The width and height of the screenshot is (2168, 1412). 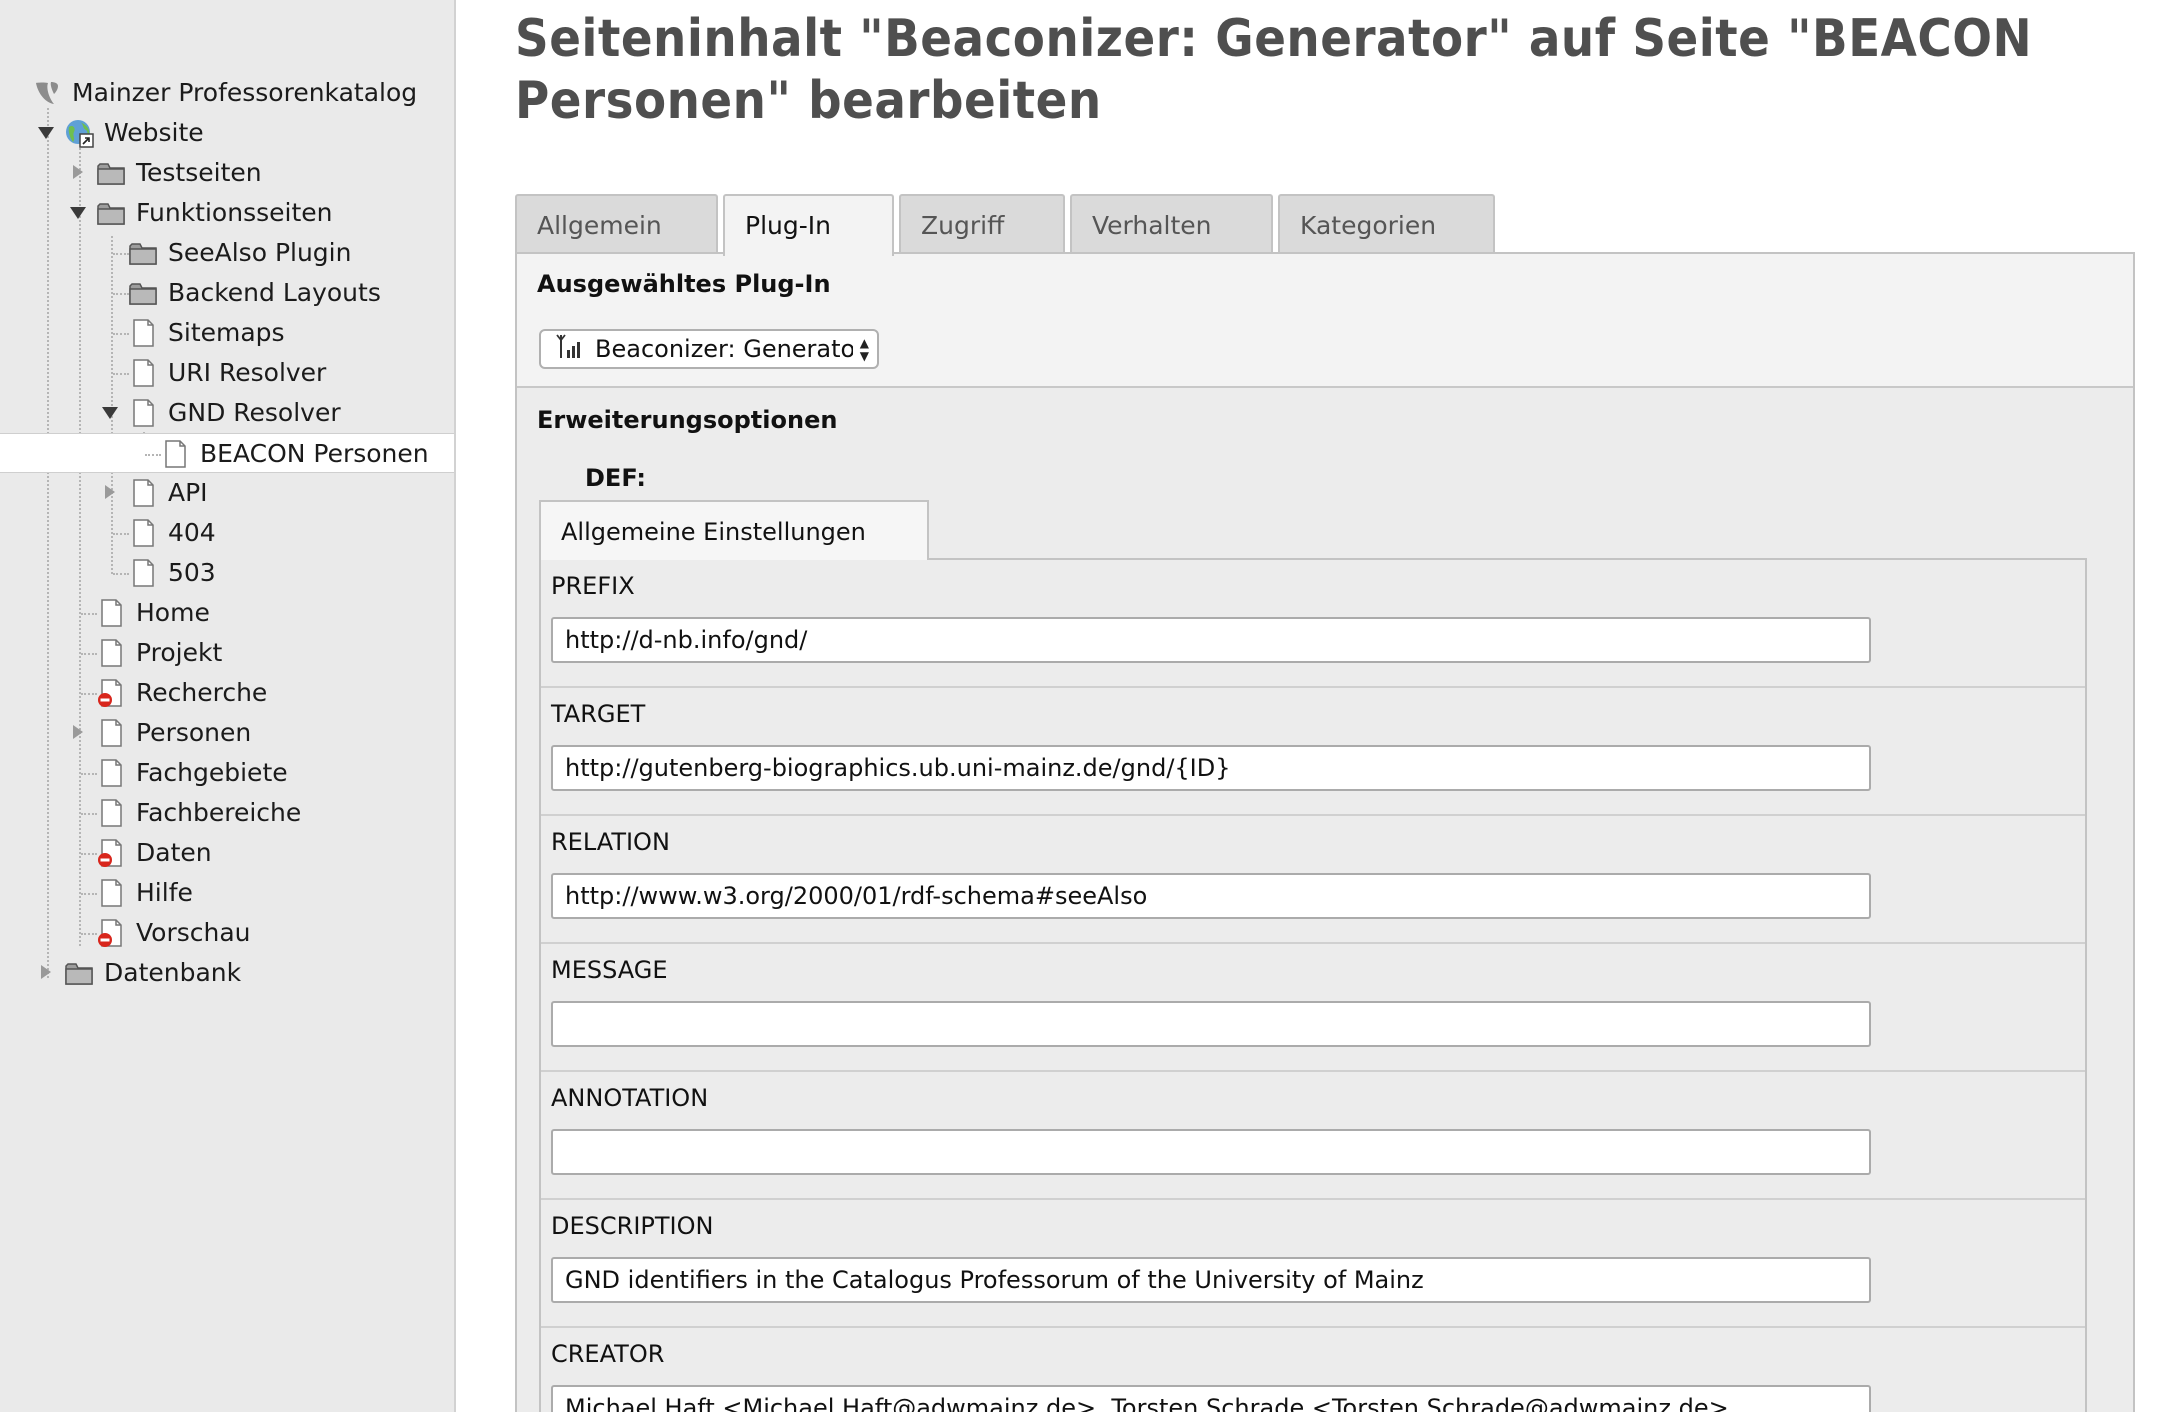 I want to click on field-label: ANNOTATION, so click(x=630, y=1098).